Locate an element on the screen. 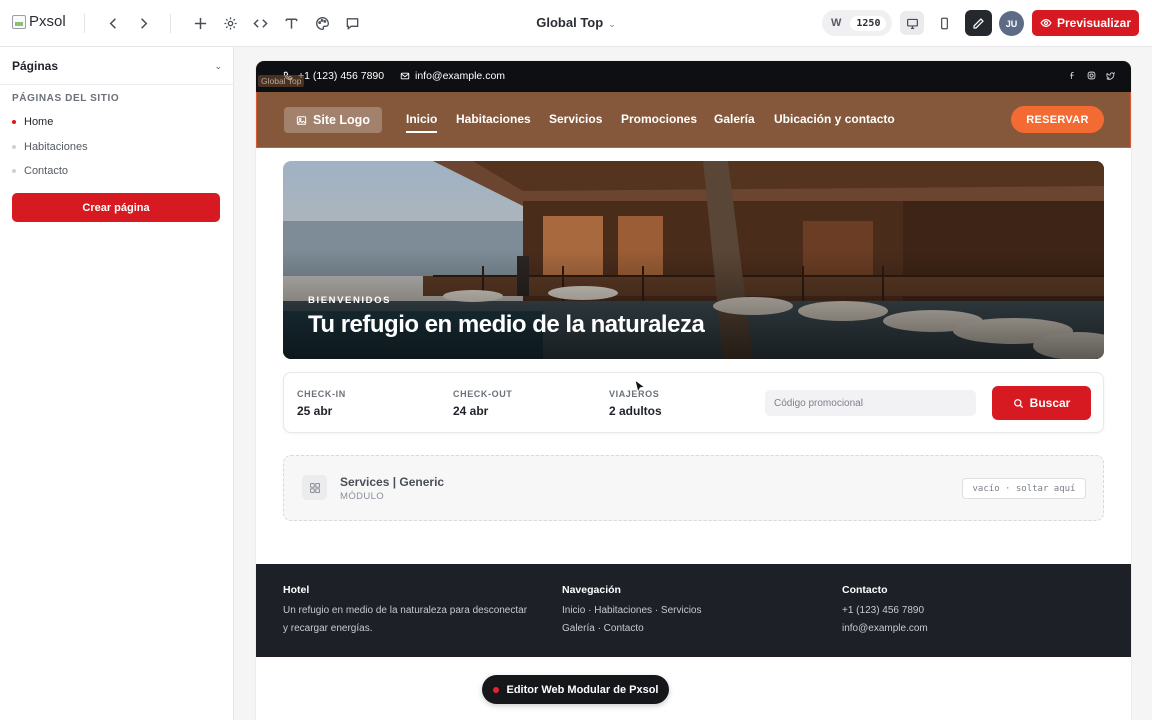  instagram-icon is located at coordinates (1091, 75).